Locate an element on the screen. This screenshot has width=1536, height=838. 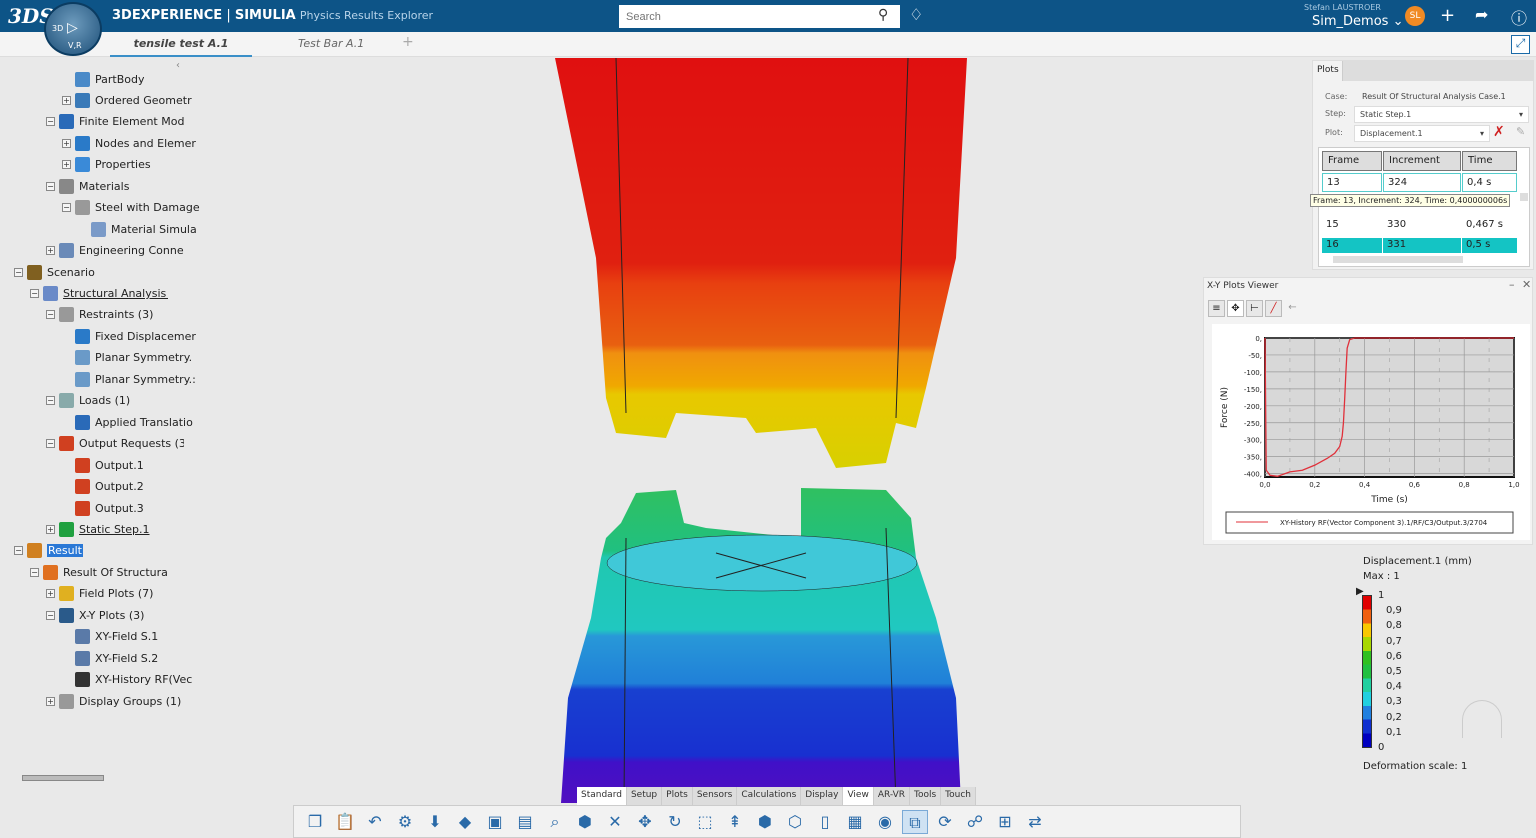
tree-node: + Field Plots (7) is located at coordinates (99, 594).